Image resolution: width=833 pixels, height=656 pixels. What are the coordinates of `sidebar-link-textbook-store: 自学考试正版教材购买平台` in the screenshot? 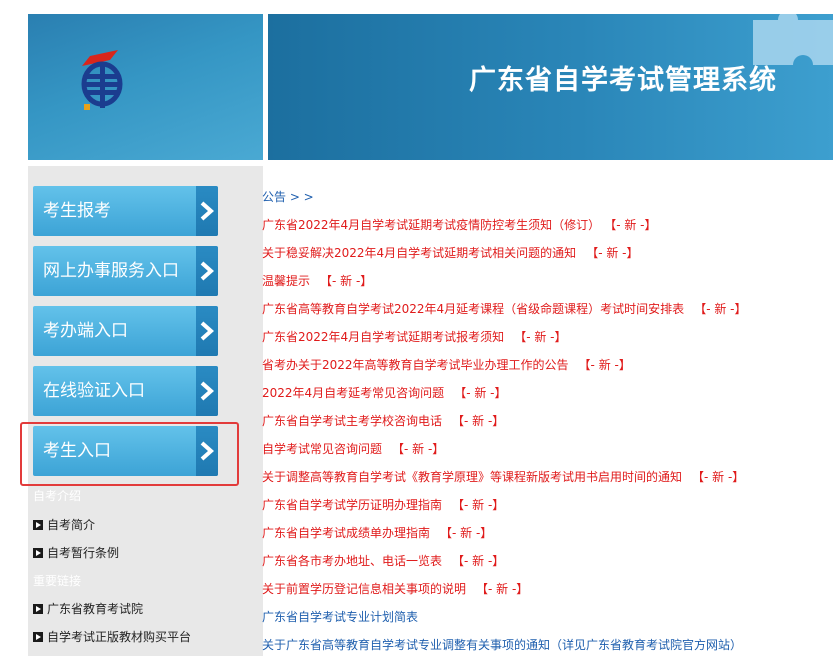 It's located at (112, 636).